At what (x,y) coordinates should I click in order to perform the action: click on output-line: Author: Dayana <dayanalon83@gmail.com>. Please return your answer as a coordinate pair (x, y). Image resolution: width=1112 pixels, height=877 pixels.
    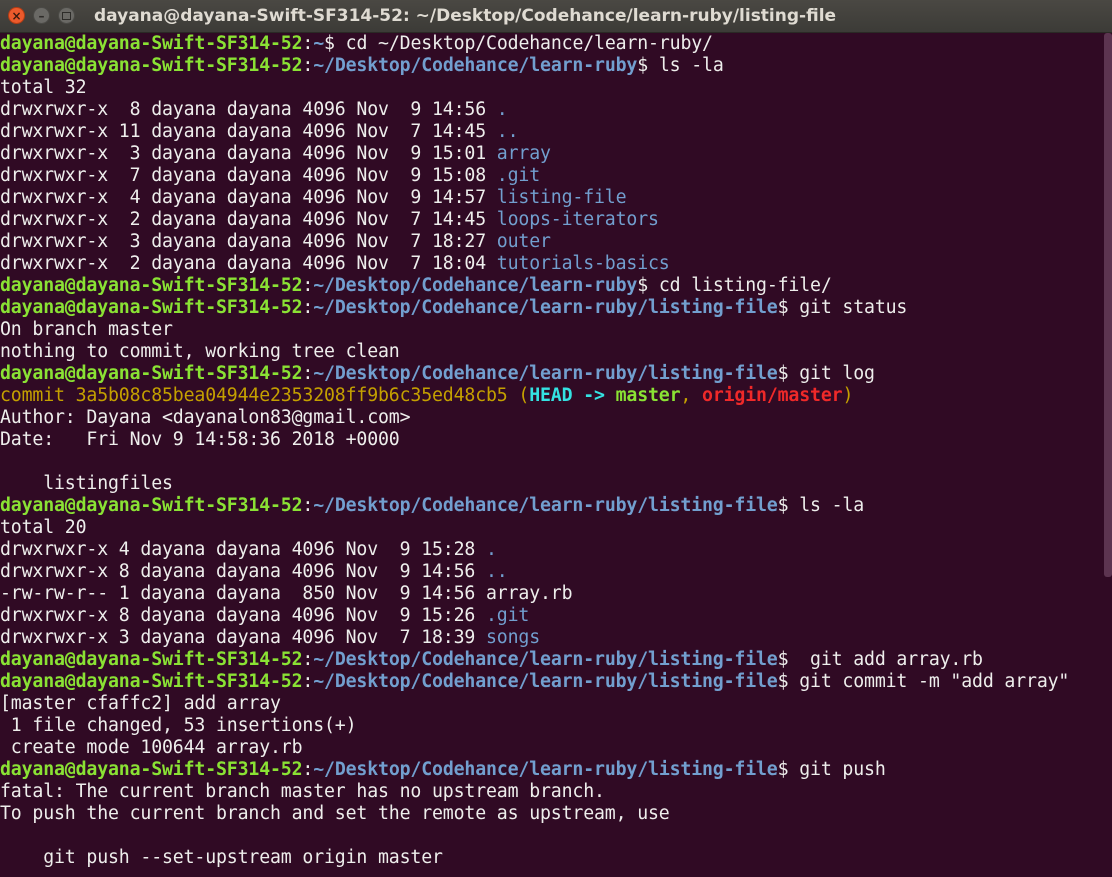
    Looking at the image, I should click on (205, 417).